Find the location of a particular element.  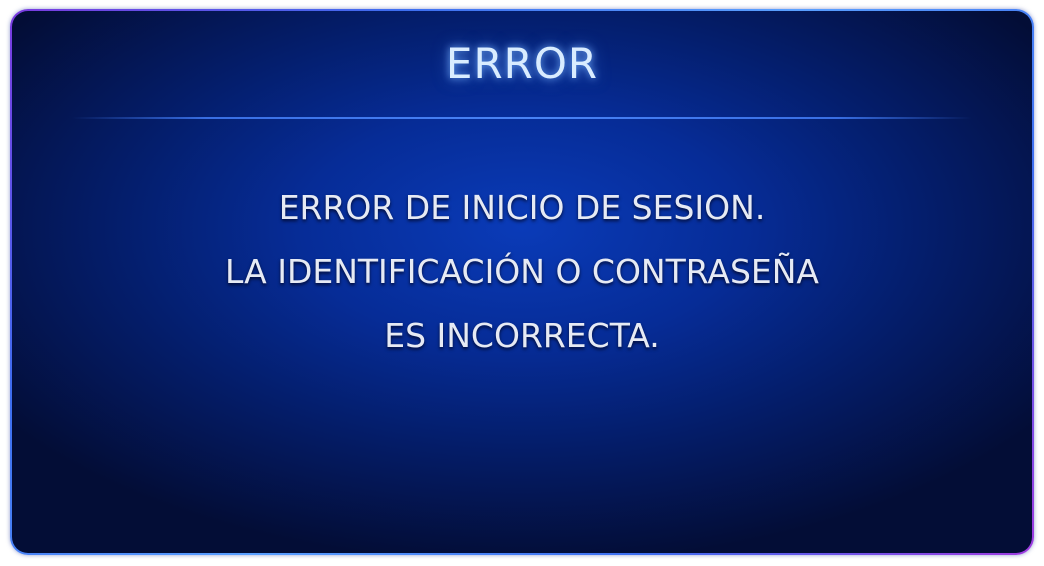

error-message-line: ERROR DE INICIO DE SESION. is located at coordinates (522, 207).